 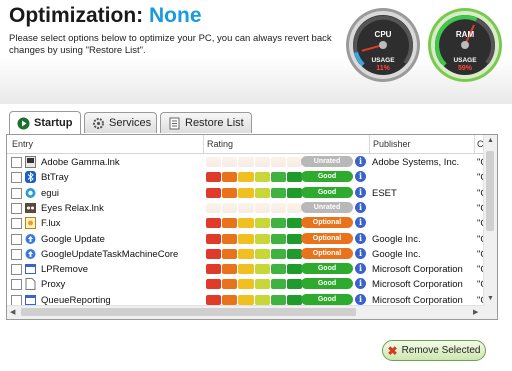 I want to click on column-entry: Entry, so click(x=22, y=144).